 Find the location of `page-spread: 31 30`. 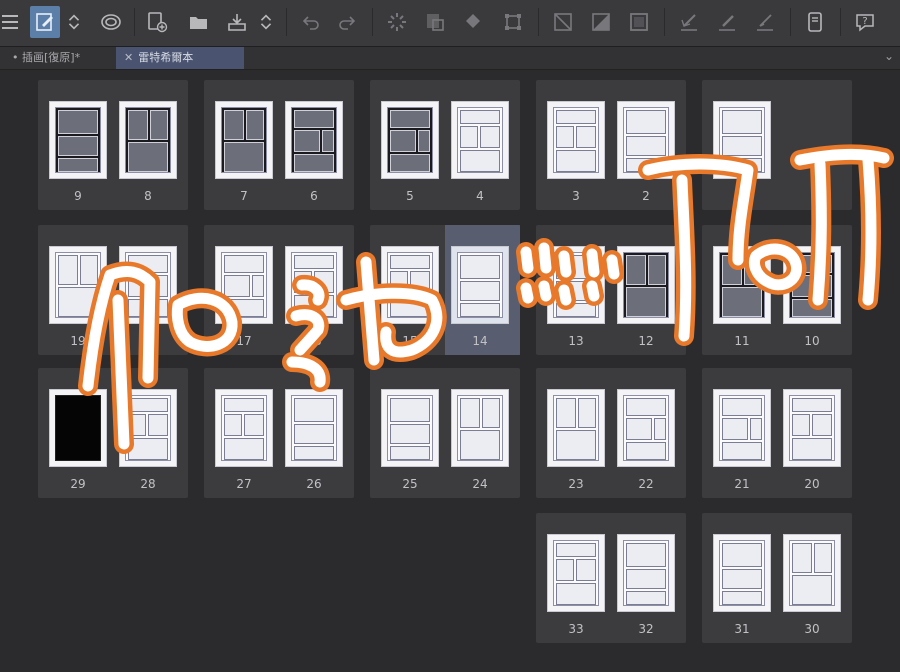

page-spread: 31 30 is located at coordinates (777, 578).